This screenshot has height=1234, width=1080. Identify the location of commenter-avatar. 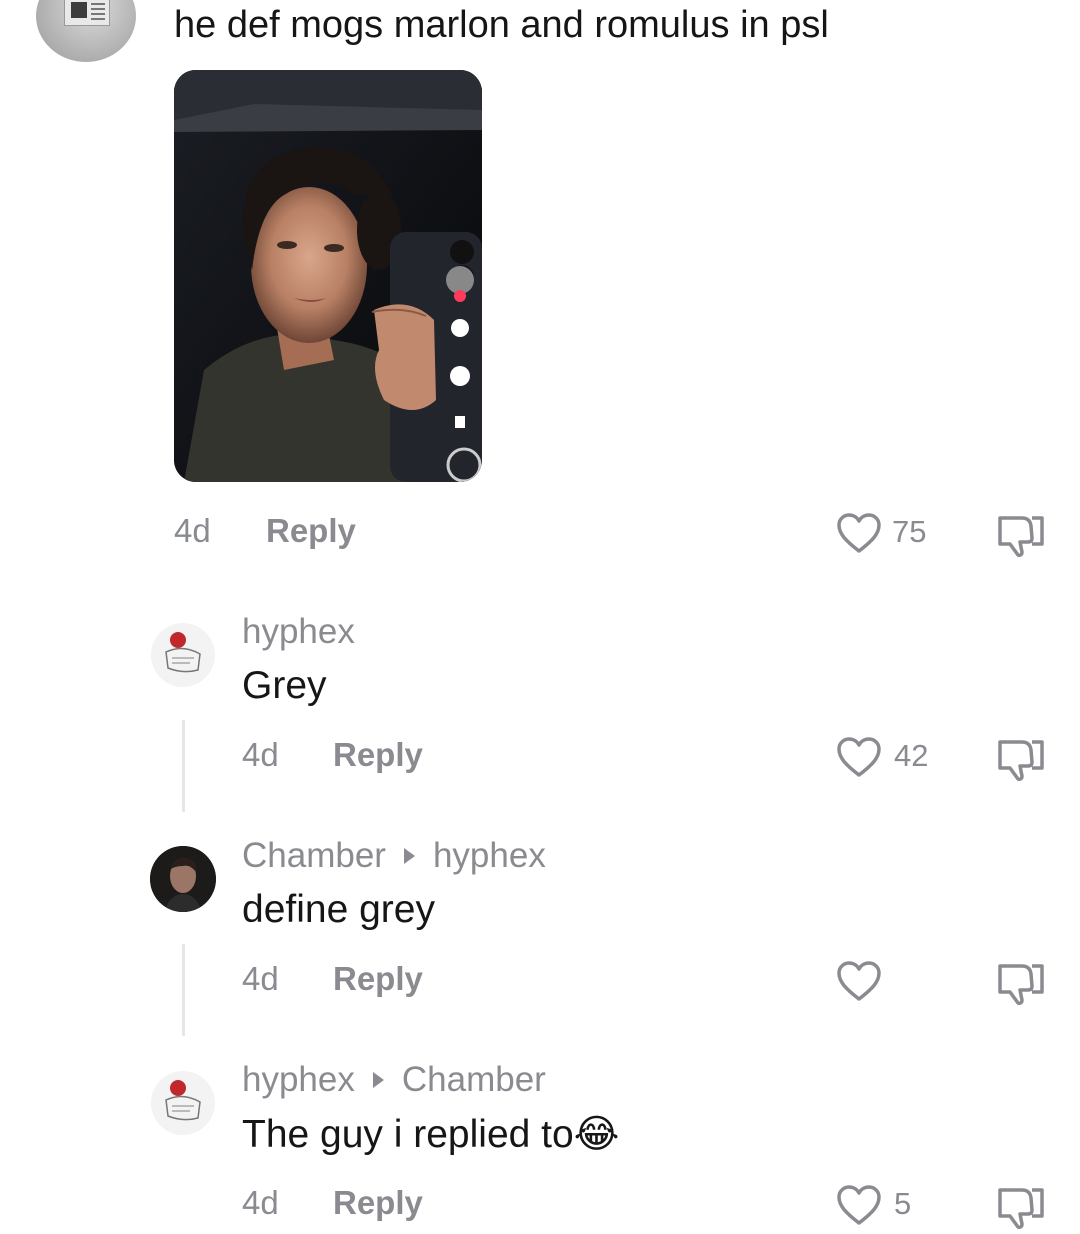
(86, 31).